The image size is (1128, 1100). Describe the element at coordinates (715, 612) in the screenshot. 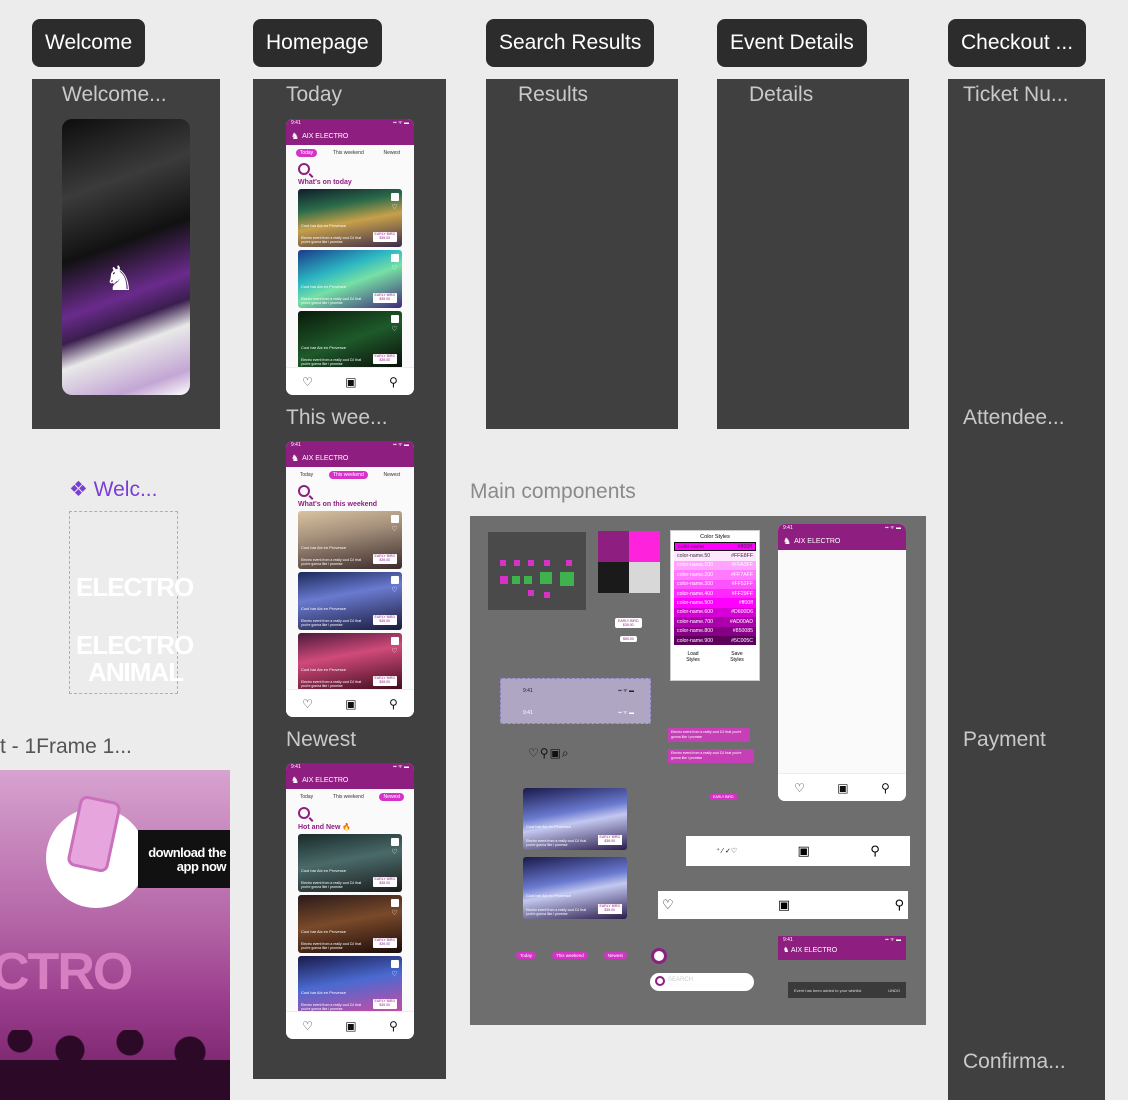

I see `color-style-row: color-name.600 #D600D6` at that location.